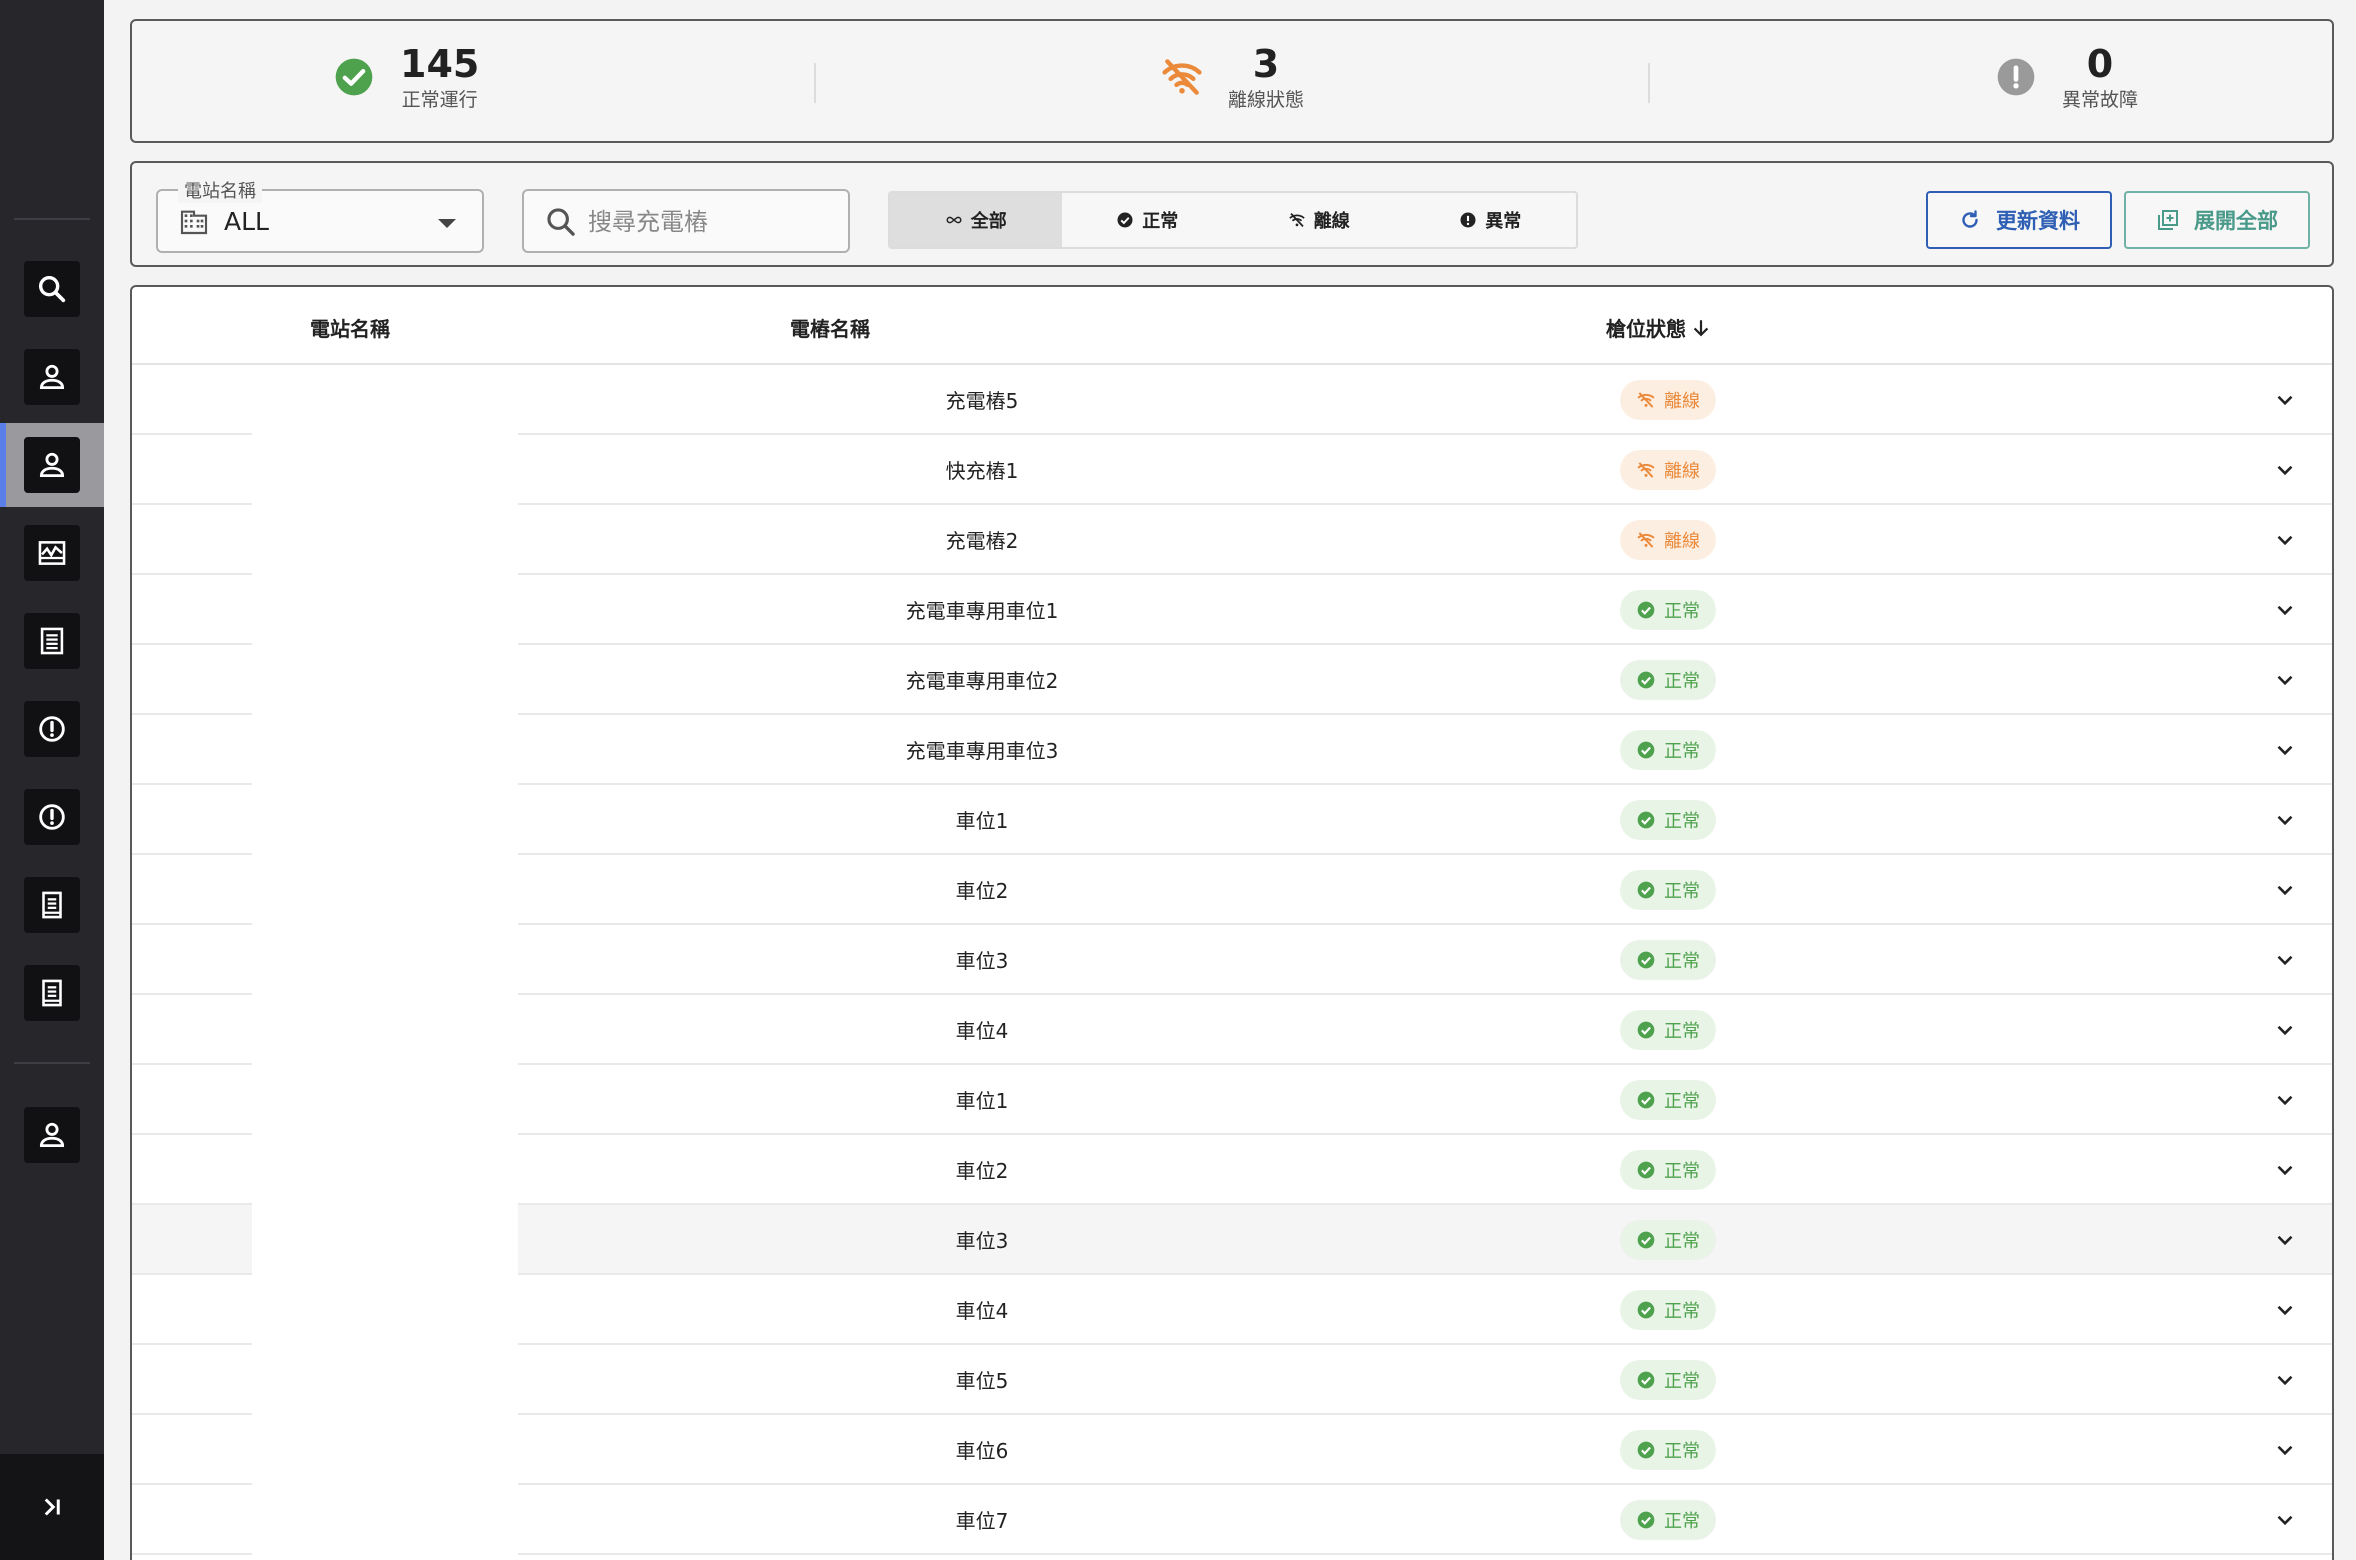 The width and height of the screenshot is (2356, 1560). I want to click on filter-fault-button: 異常, so click(1491, 220).